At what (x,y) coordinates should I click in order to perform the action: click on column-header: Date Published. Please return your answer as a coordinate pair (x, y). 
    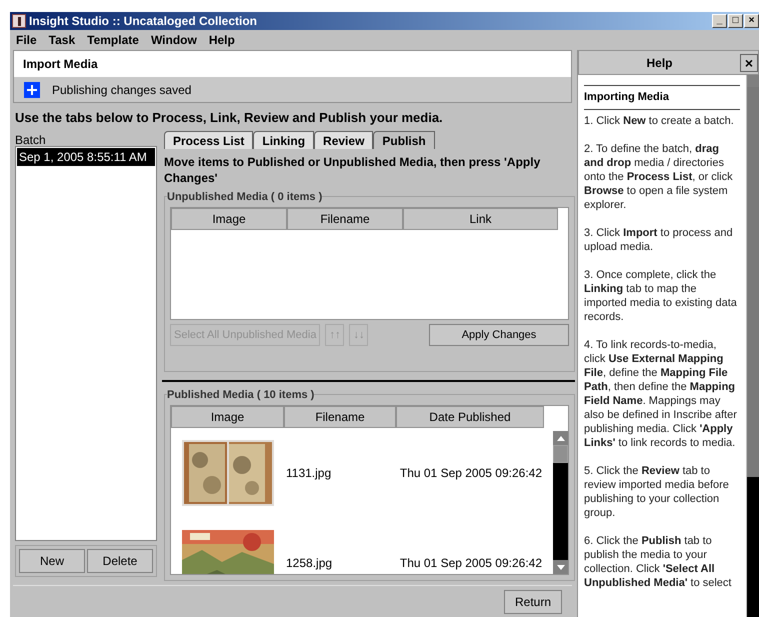
    Looking at the image, I should click on (470, 417).